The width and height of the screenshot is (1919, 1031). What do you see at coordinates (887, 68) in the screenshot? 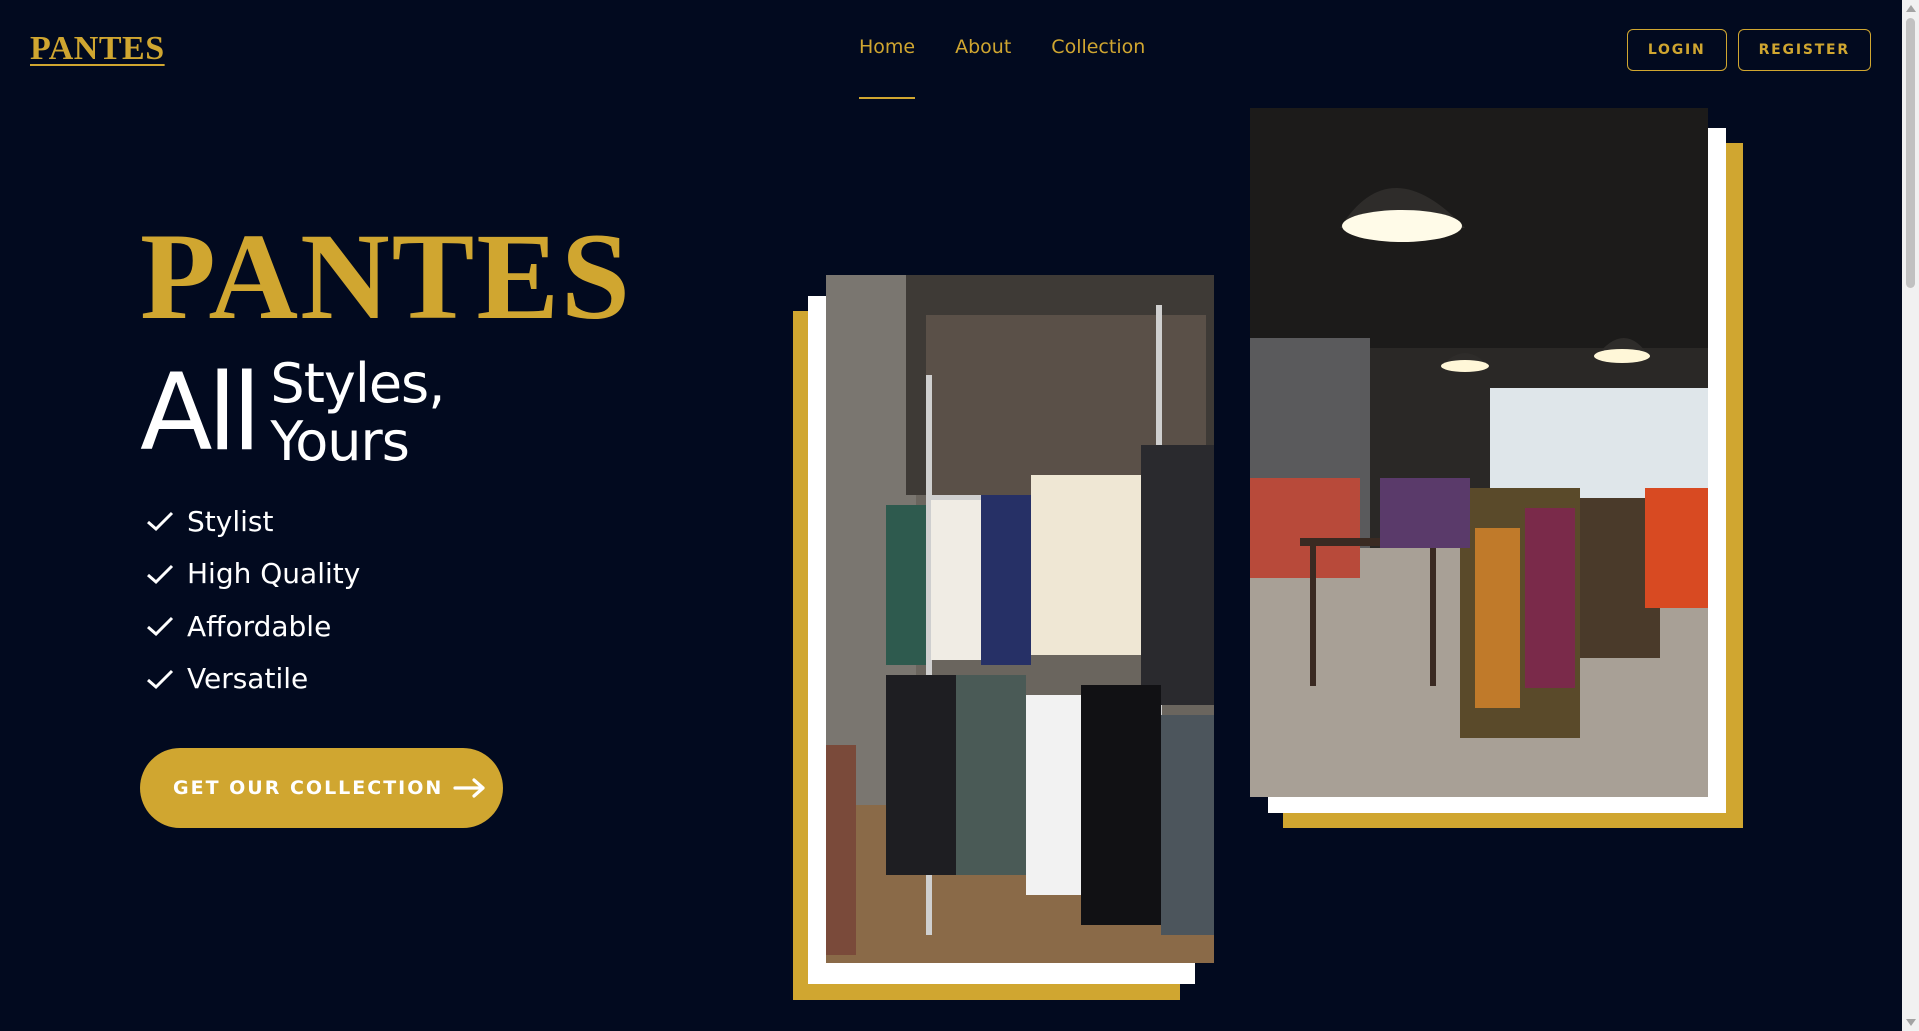
I see `nav-home: Home` at bounding box center [887, 68].